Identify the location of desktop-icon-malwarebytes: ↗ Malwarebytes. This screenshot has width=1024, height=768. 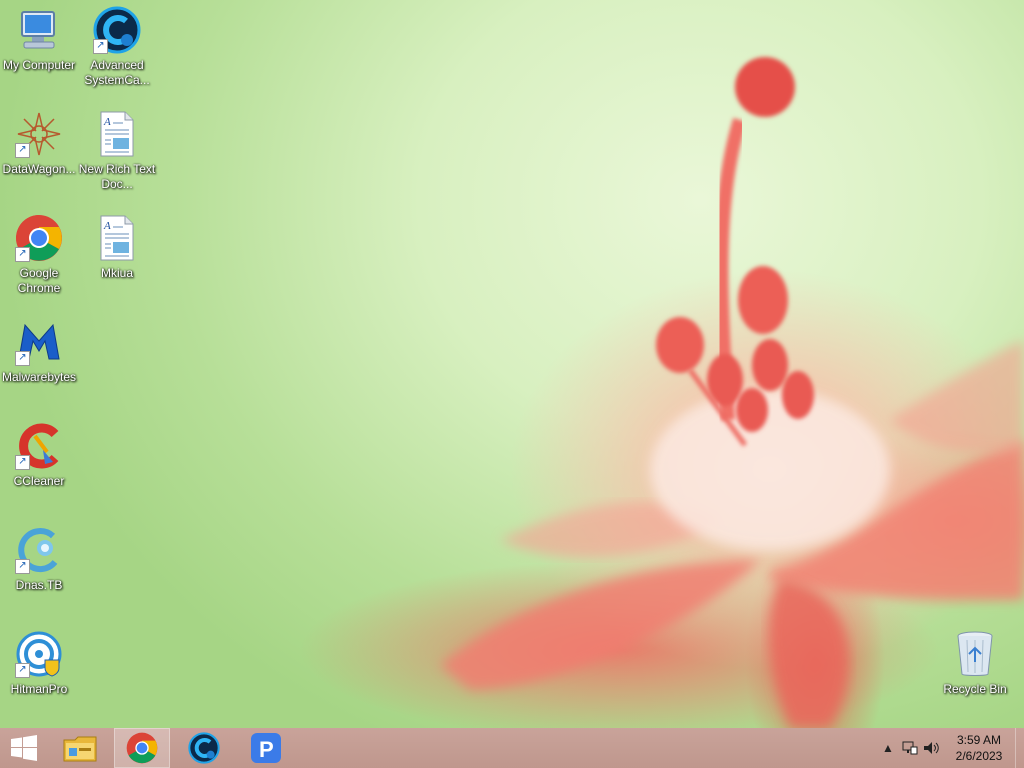
(39, 351).